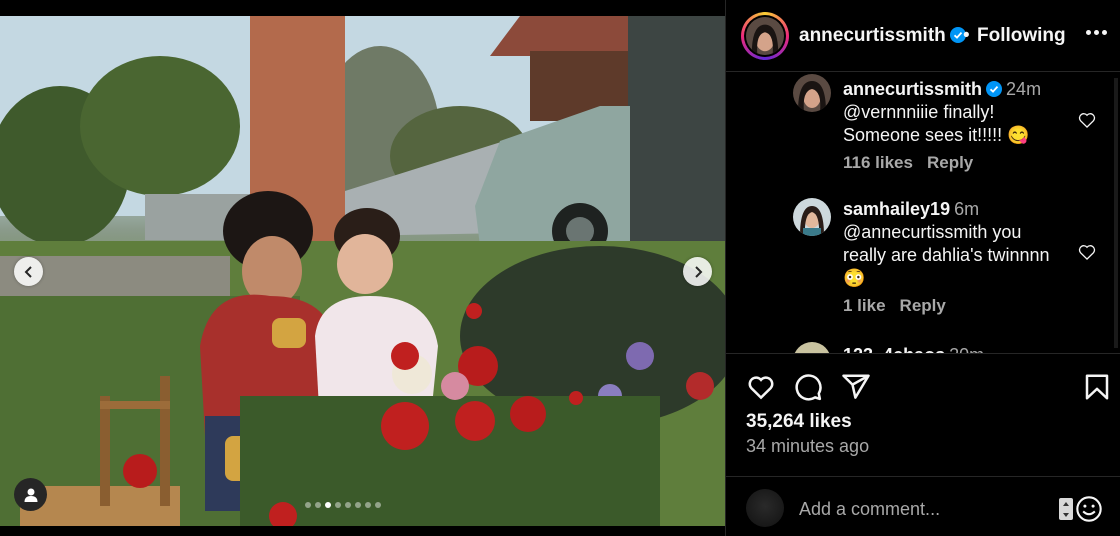  I want to click on user-icon, so click(30, 495).